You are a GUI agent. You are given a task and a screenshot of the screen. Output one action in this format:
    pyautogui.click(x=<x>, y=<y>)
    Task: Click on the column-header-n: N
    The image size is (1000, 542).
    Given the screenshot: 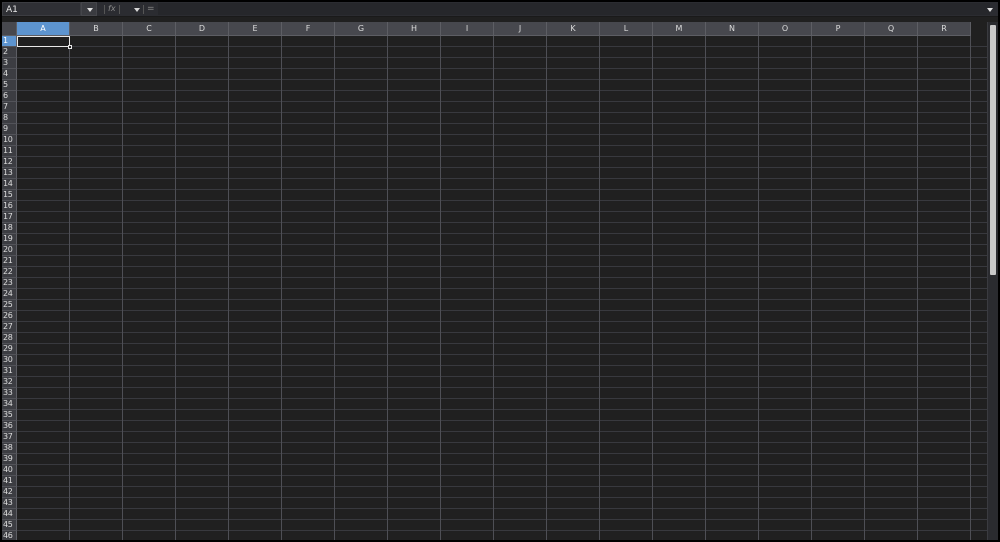 What is the action you would take?
    pyautogui.click(x=732, y=29)
    